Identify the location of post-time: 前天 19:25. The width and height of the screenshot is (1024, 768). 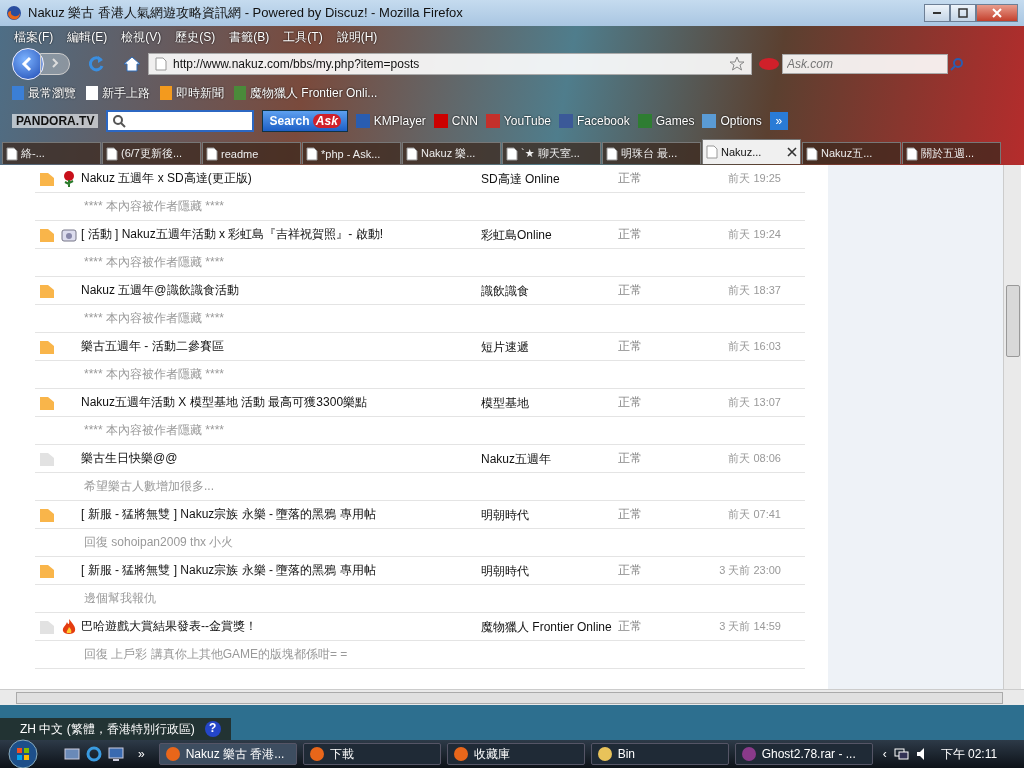
(754, 178).